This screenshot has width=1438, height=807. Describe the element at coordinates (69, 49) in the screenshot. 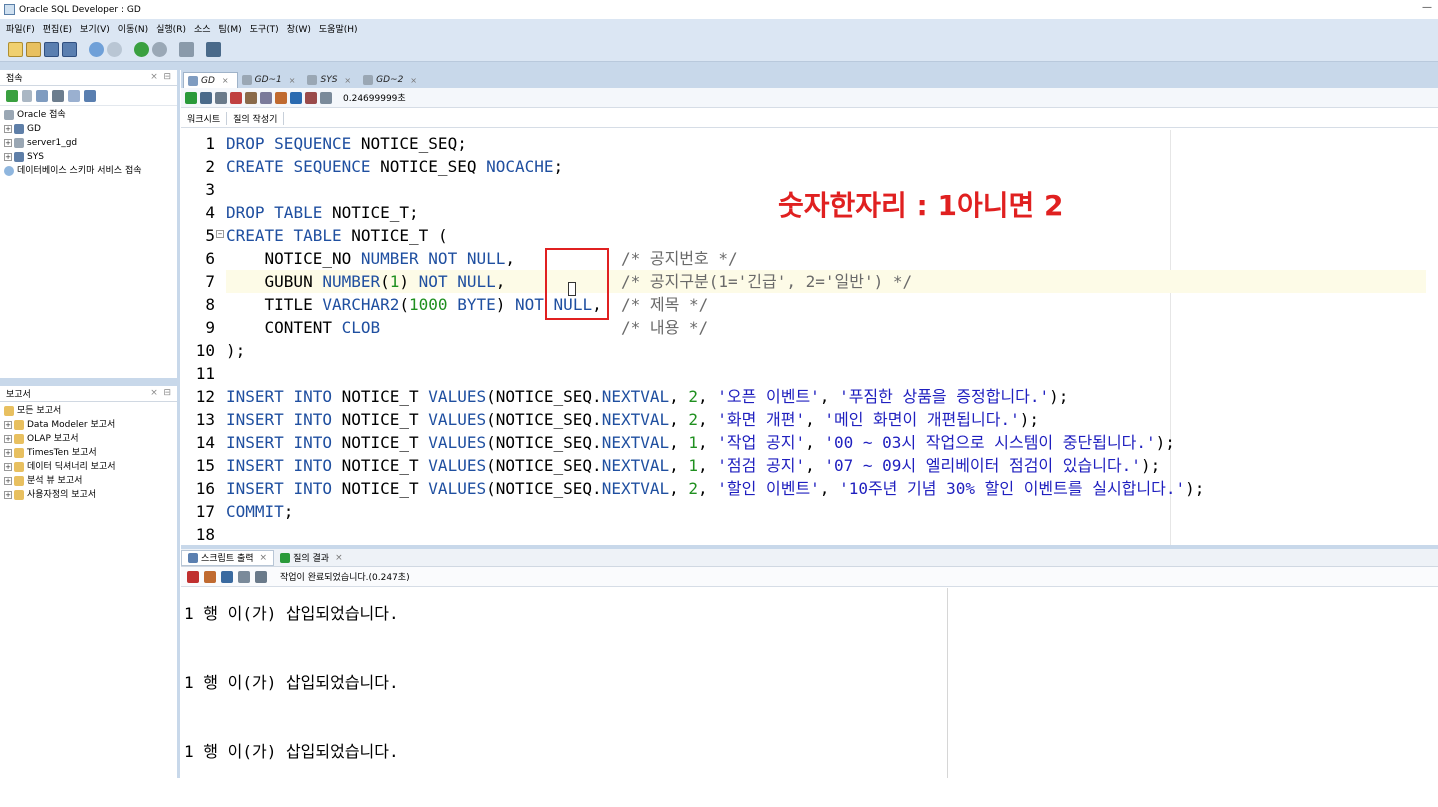

I see `save-all-icon` at that location.